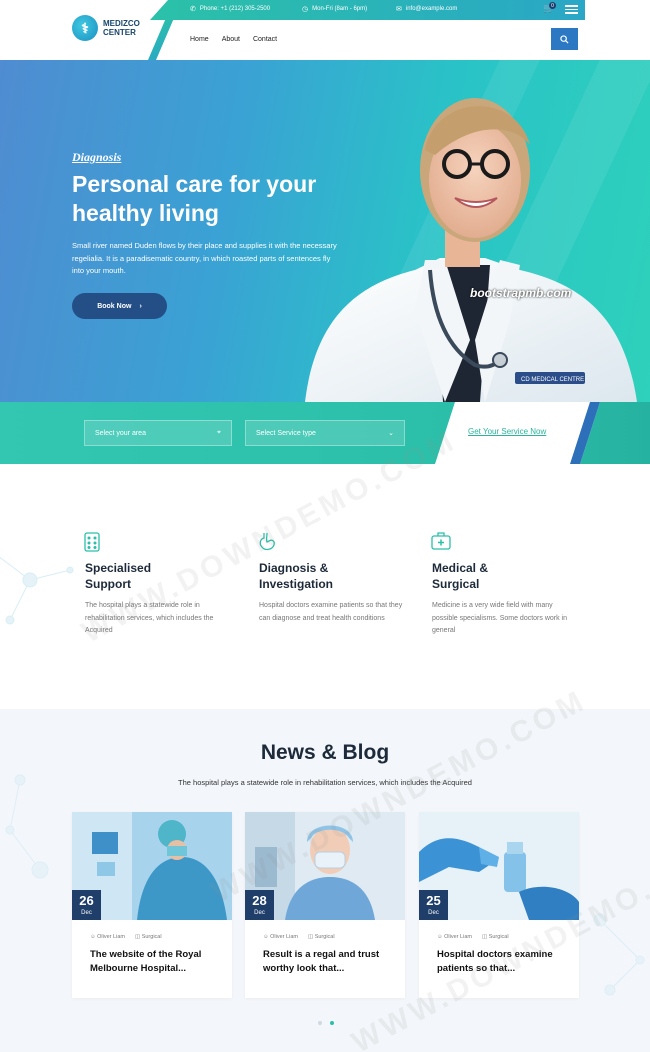 Image resolution: width=650 pixels, height=1052 pixels. What do you see at coordinates (433, 900) in the screenshot?
I see `date-day: 25` at bounding box center [433, 900].